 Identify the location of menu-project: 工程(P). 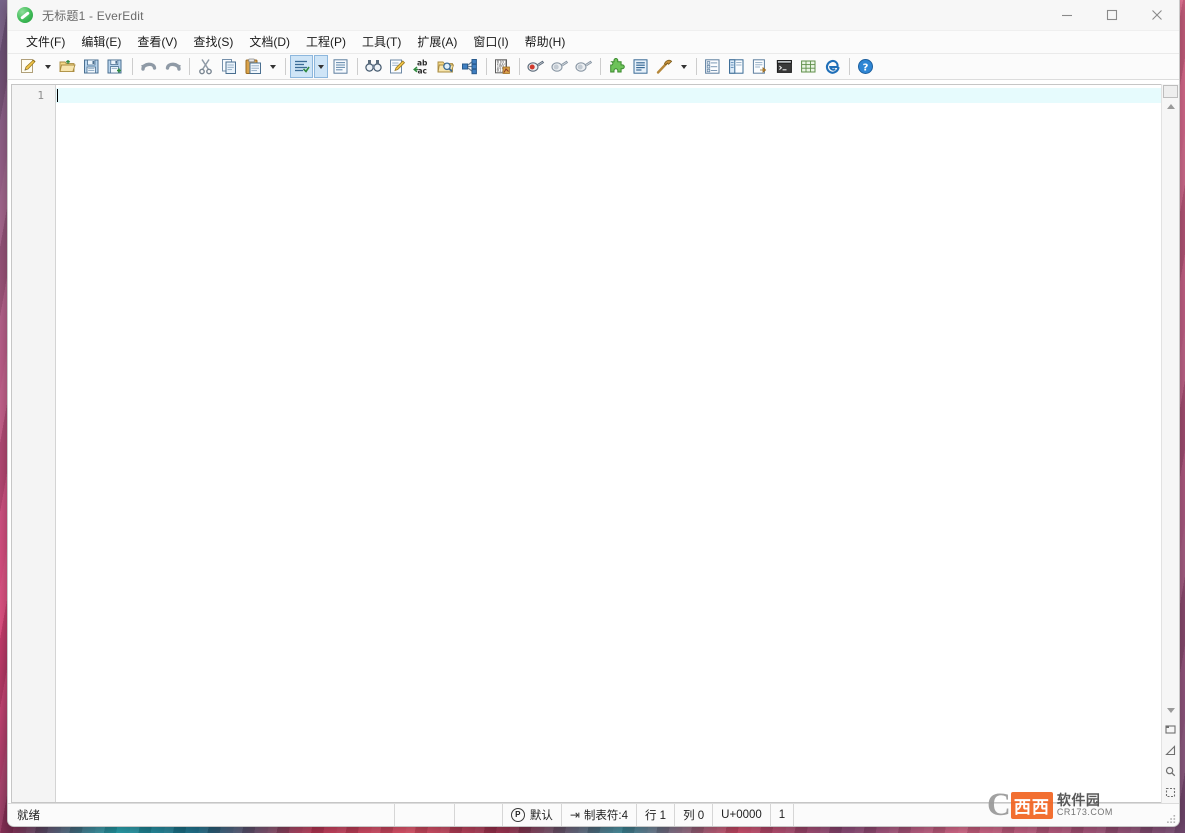
(326, 42).